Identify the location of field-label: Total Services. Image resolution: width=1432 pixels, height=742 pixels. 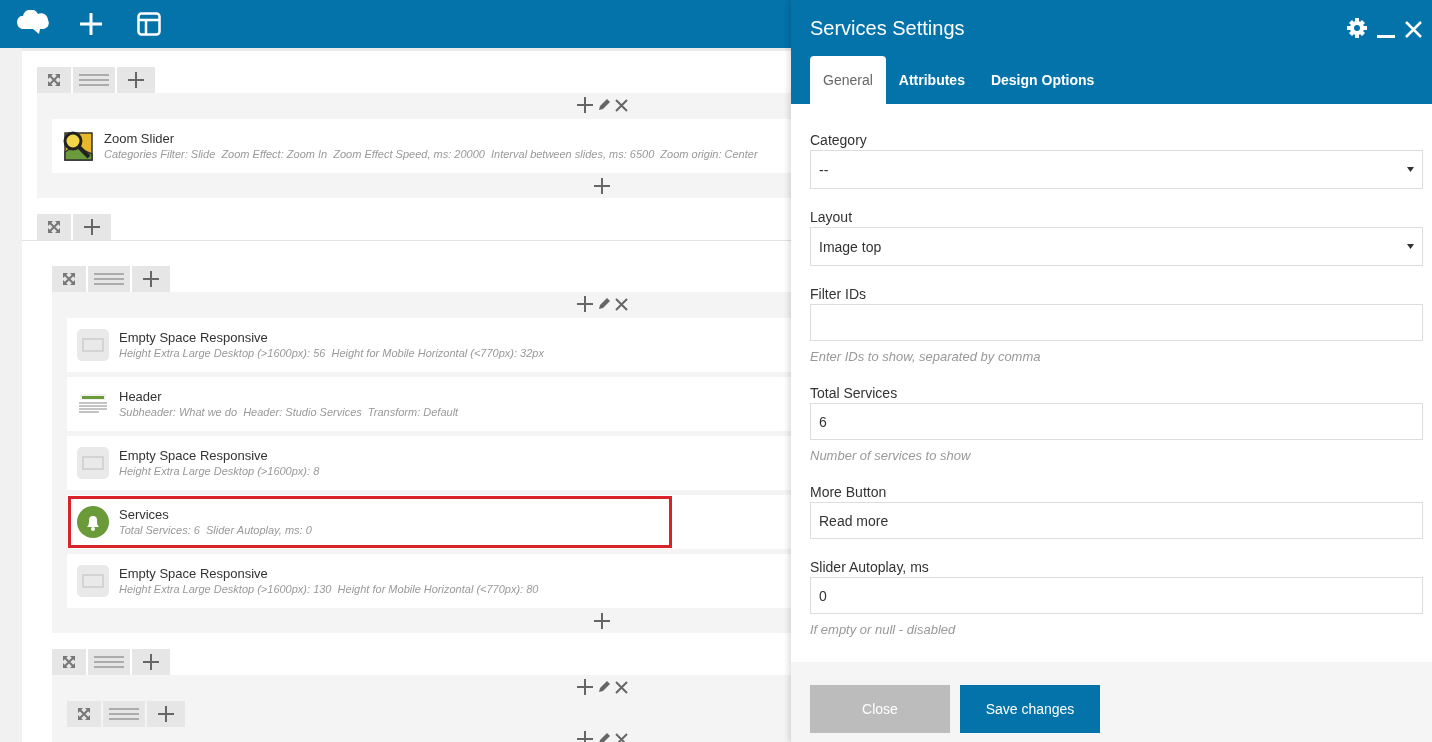
(854, 393).